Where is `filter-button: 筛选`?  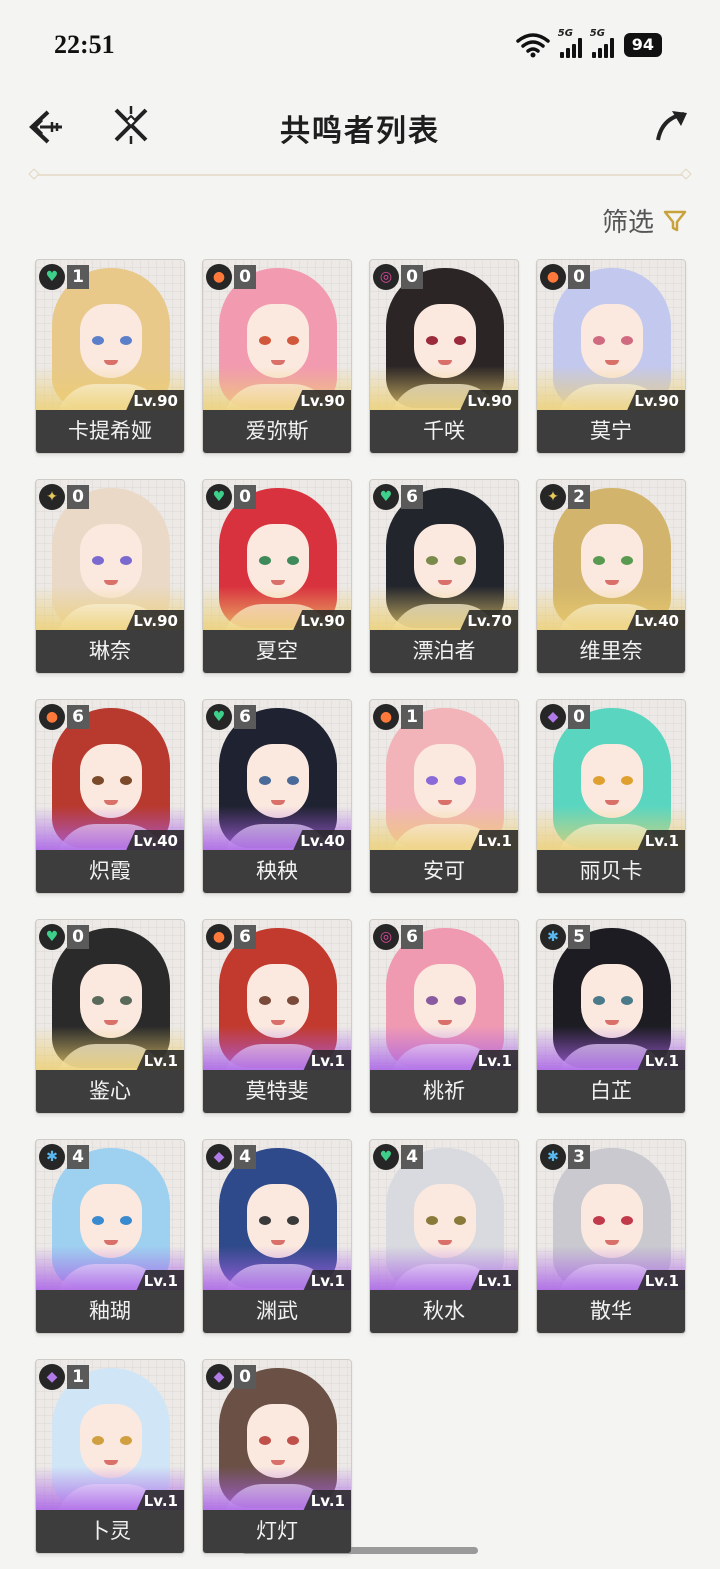
filter-button: 筛选 is located at coordinates (645, 220).